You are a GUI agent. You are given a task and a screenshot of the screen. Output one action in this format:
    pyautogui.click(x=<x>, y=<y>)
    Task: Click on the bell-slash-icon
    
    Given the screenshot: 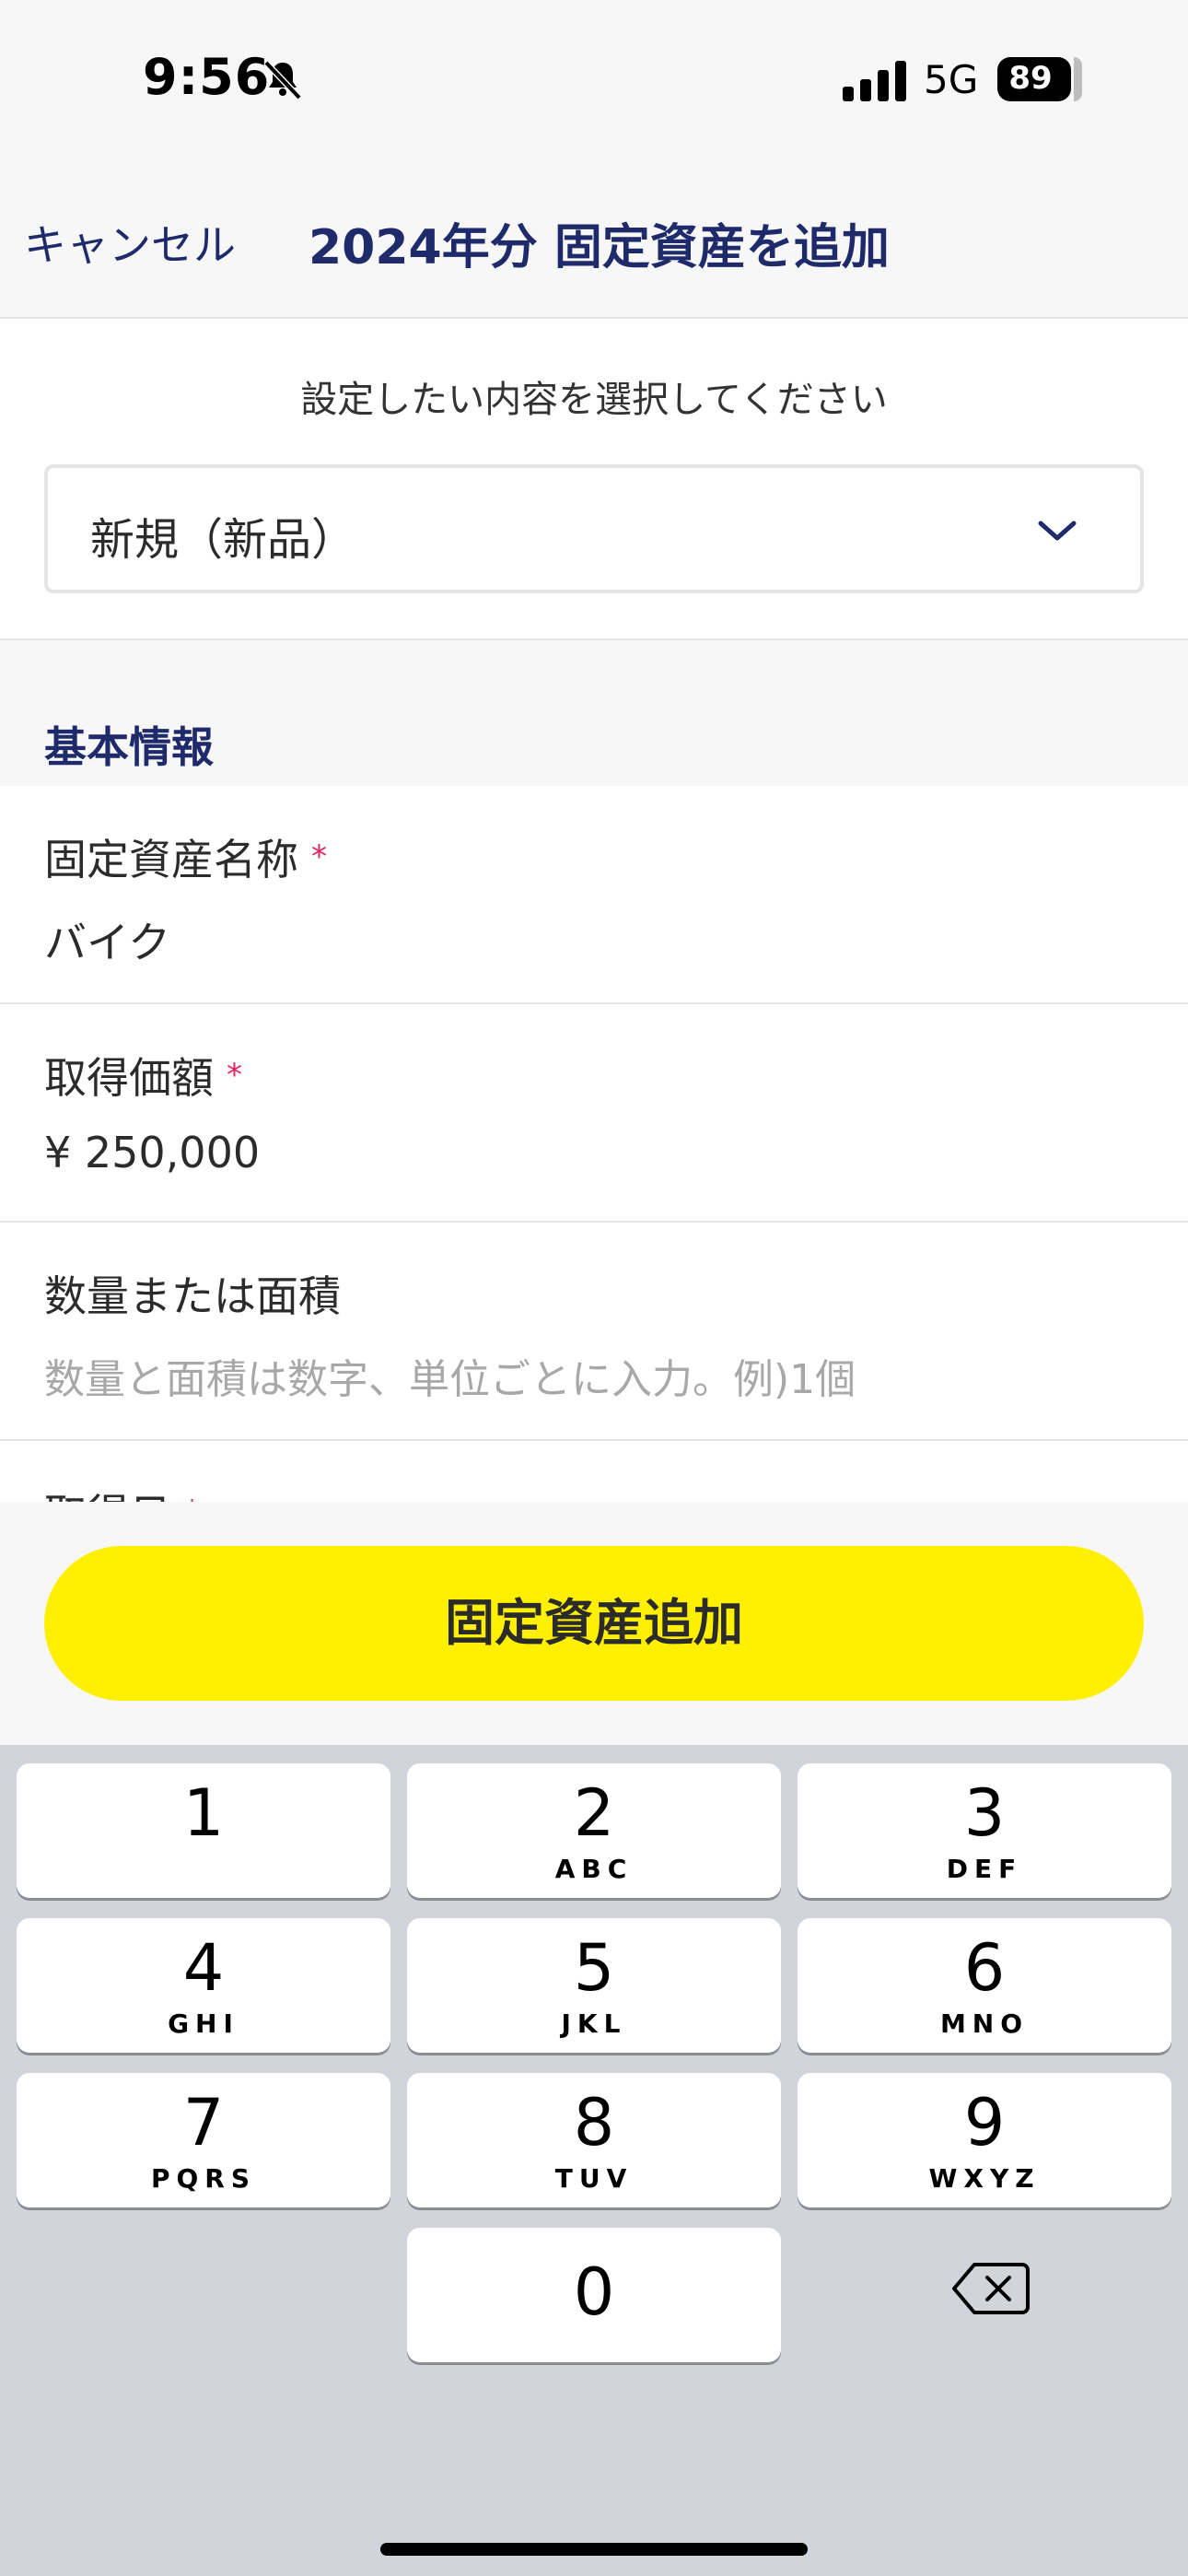 What is the action you would take?
    pyautogui.click(x=282, y=80)
    